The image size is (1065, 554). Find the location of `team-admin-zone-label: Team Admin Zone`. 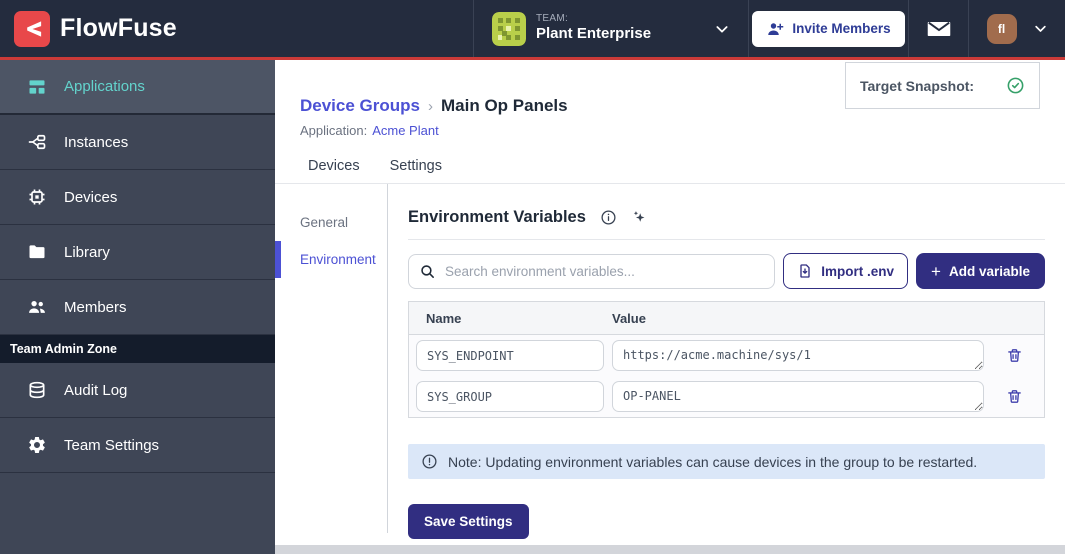

team-admin-zone-label: Team Admin Zone is located at coordinates (137, 349).